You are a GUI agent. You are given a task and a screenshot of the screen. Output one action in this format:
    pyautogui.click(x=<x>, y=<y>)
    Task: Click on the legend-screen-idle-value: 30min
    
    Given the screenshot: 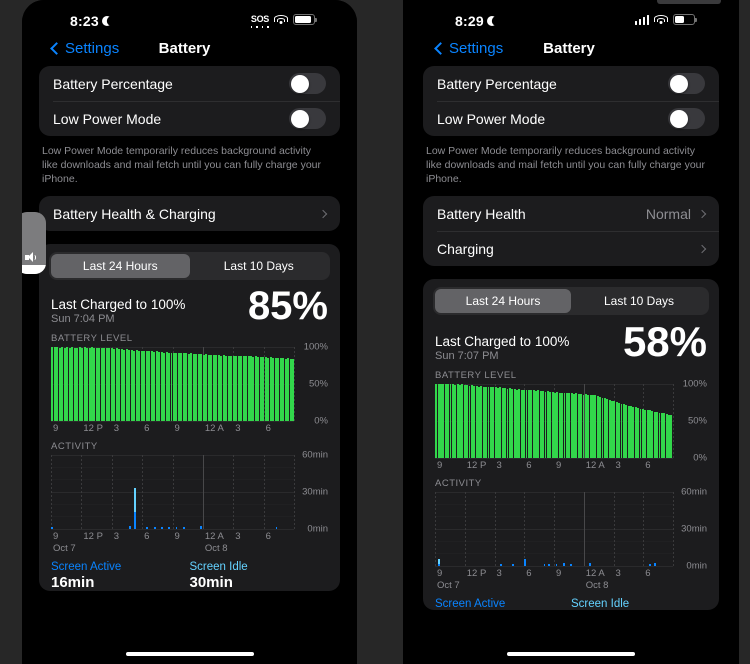 What is the action you would take?
    pyautogui.click(x=211, y=582)
    